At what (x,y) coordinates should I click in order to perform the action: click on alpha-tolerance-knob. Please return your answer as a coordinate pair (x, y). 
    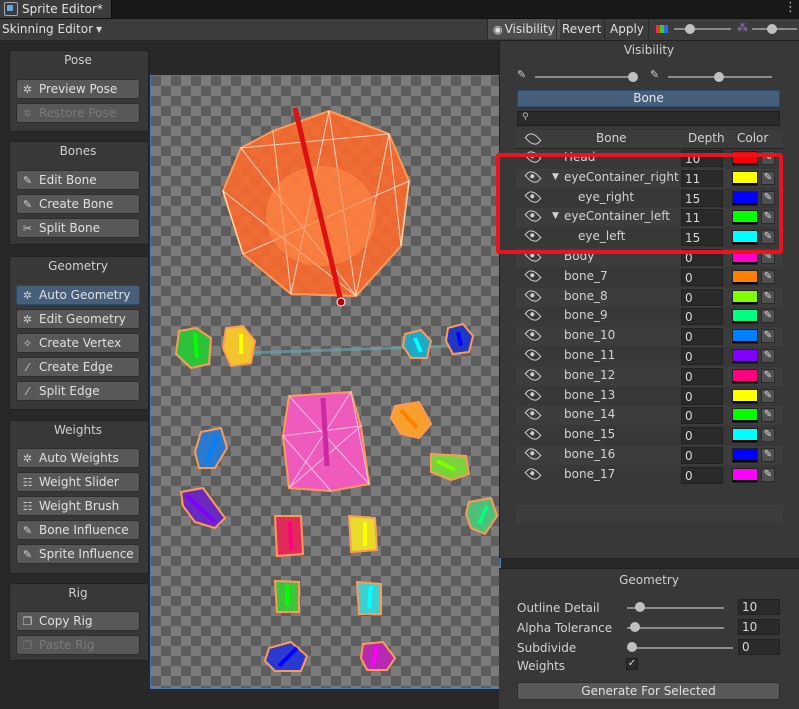
    Looking at the image, I should click on (635, 627).